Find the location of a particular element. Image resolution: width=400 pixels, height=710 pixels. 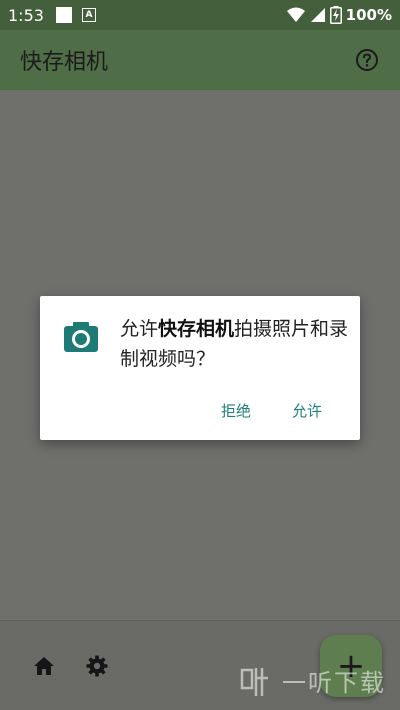

allow-button: 允许 is located at coordinates (307, 410).